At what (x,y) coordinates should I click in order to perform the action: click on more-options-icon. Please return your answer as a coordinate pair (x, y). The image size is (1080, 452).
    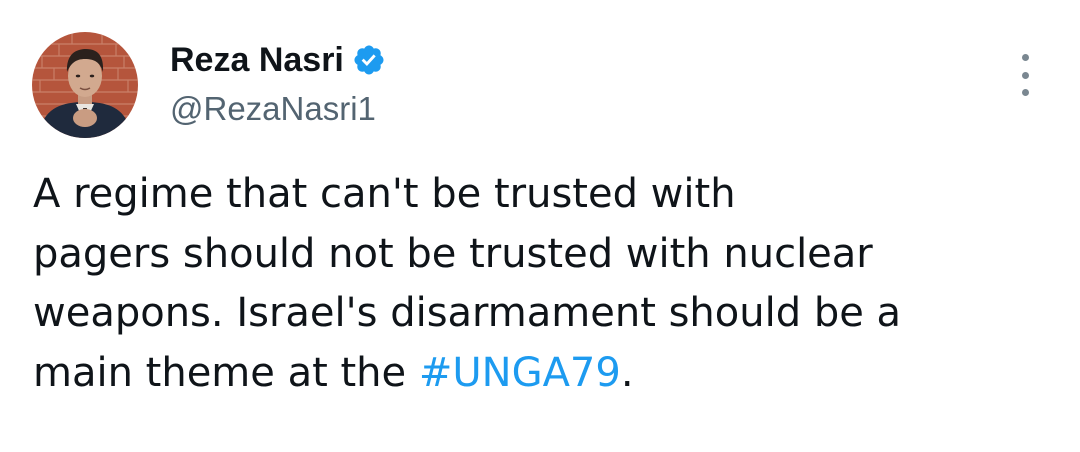
    Looking at the image, I should click on (1025, 75).